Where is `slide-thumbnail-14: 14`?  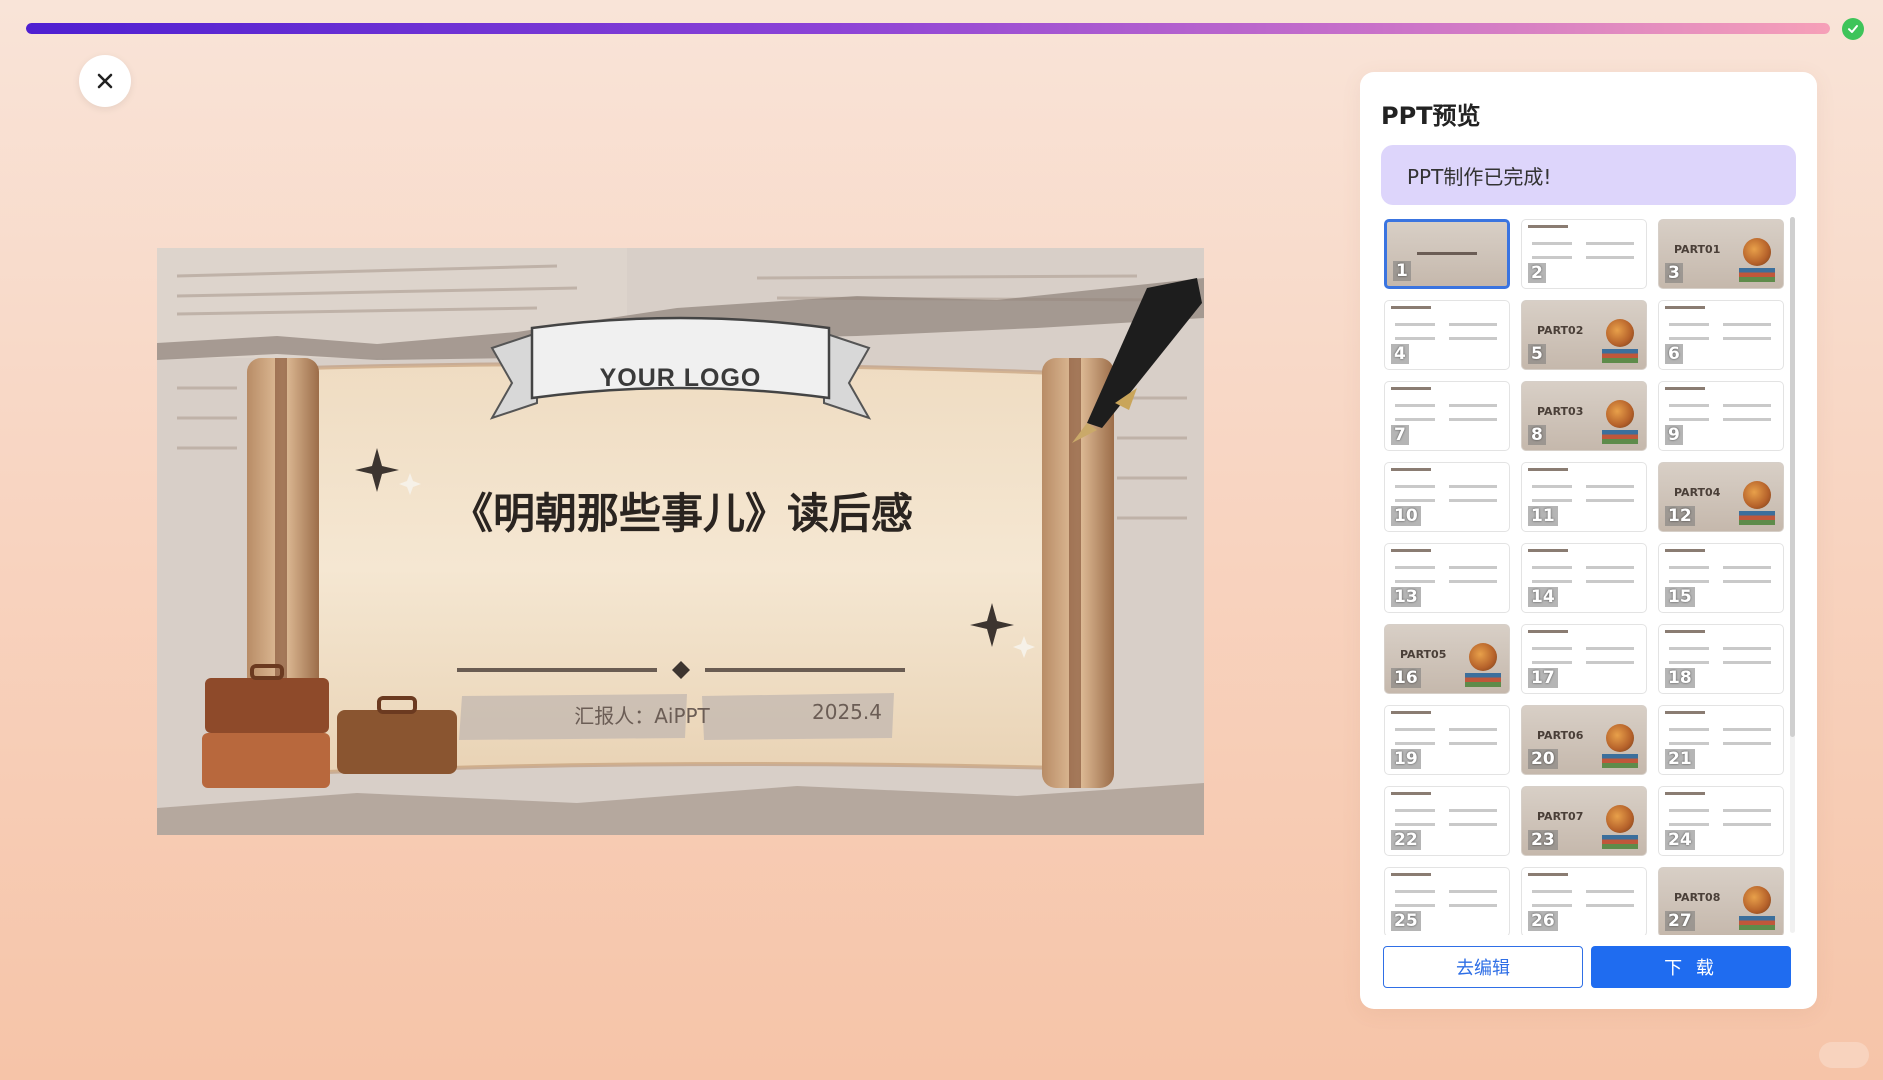
slide-thumbnail-14: 14 is located at coordinates (1584, 578).